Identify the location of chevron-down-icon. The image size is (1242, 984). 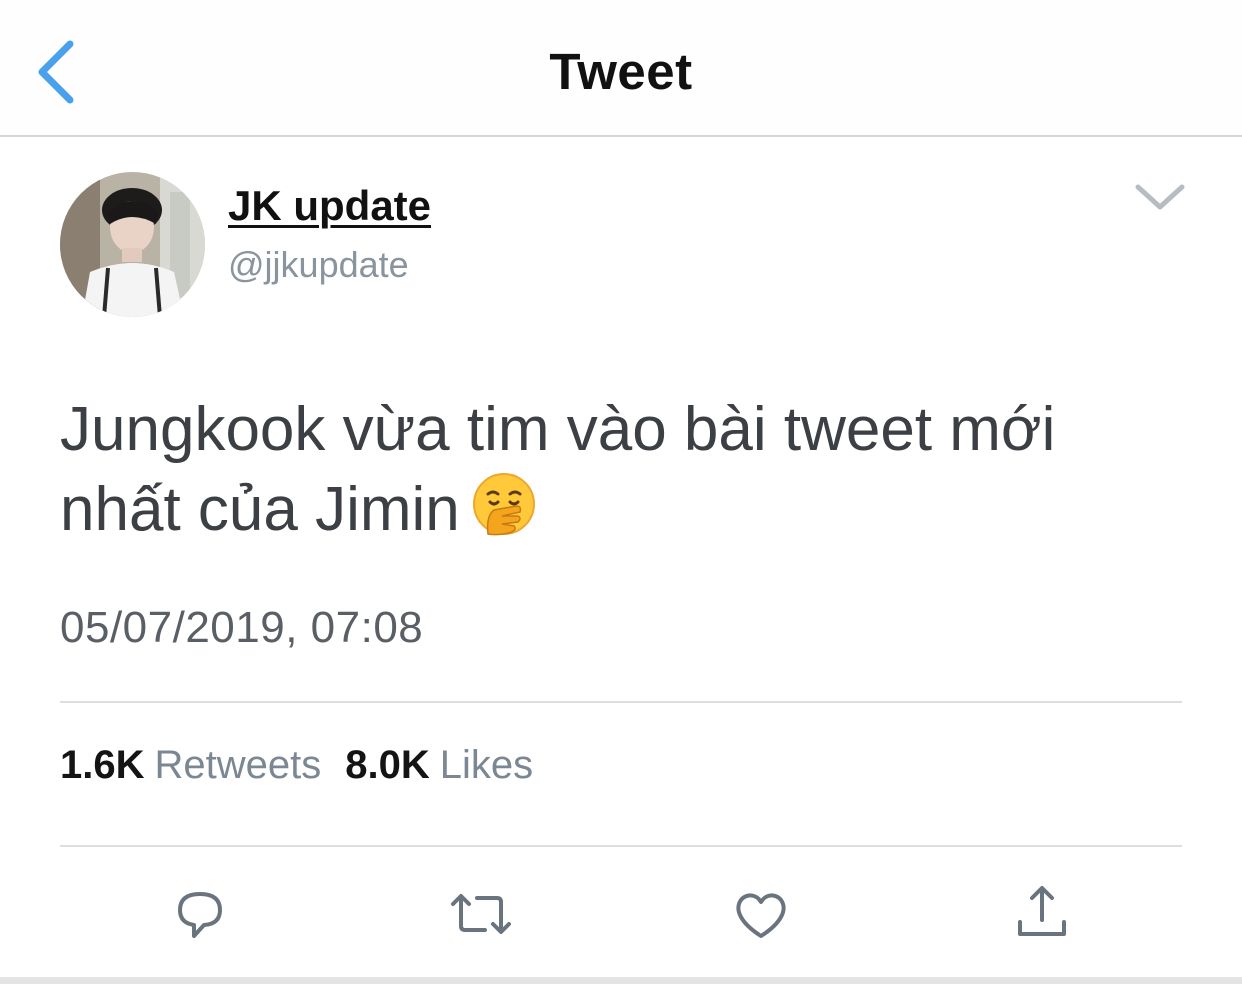
(1160, 197).